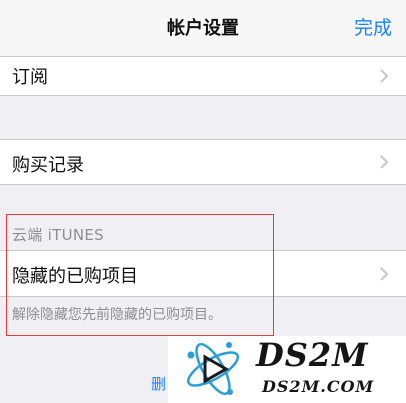 This screenshot has width=406, height=403. Describe the element at coordinates (203, 162) in the screenshot. I see `purchase-history-row: 购买记录` at that location.